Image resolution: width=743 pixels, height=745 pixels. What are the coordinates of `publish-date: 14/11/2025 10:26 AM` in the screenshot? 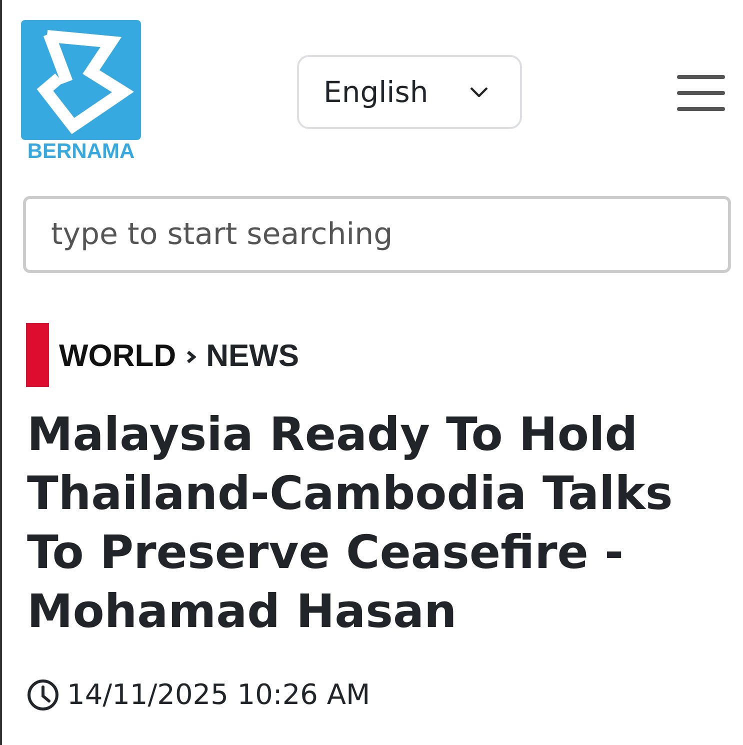 It's located at (218, 694).